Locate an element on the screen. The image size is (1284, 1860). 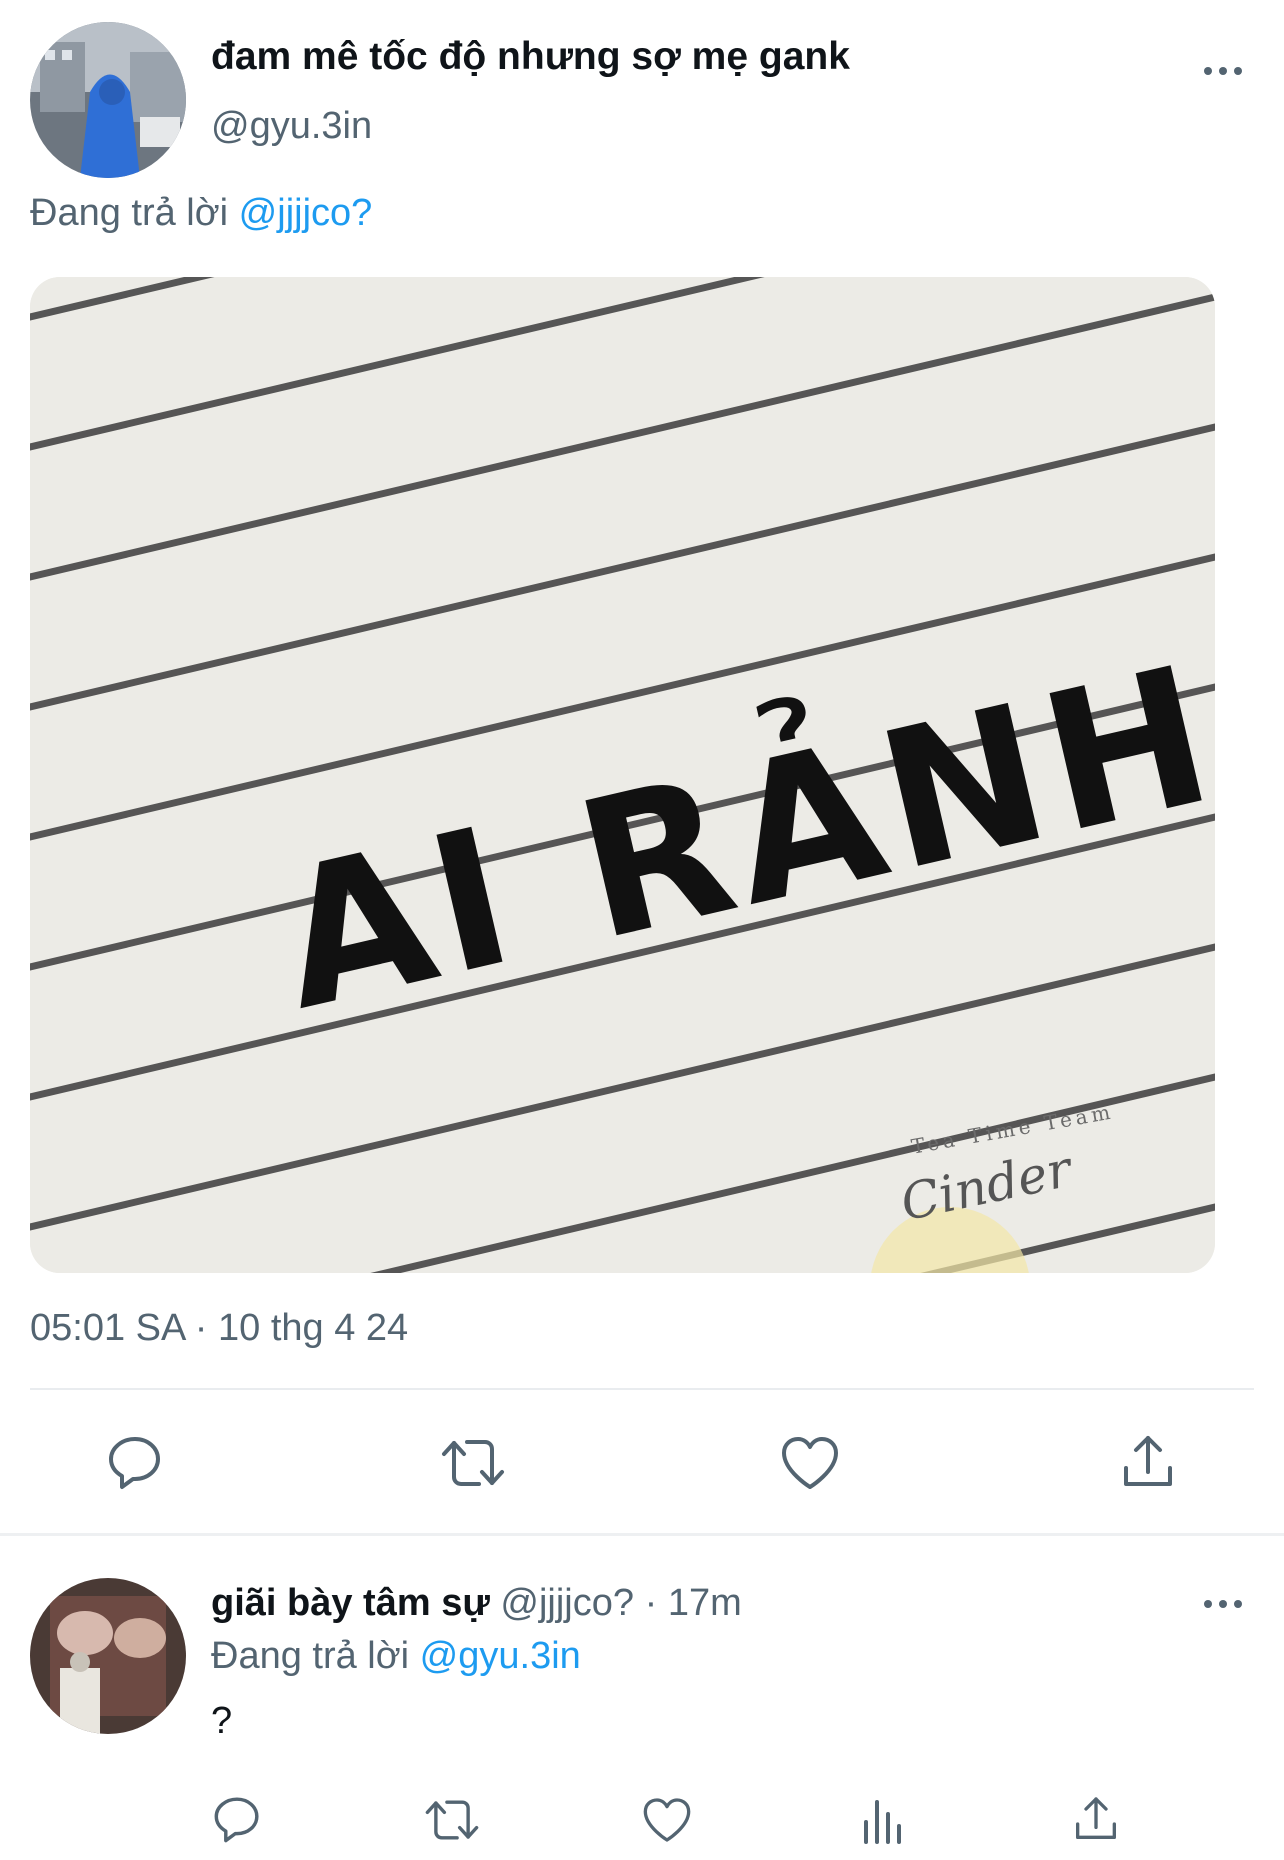
reply-replying-to-line: Đang trả lời @gyu.3in is located at coordinates (396, 1656).